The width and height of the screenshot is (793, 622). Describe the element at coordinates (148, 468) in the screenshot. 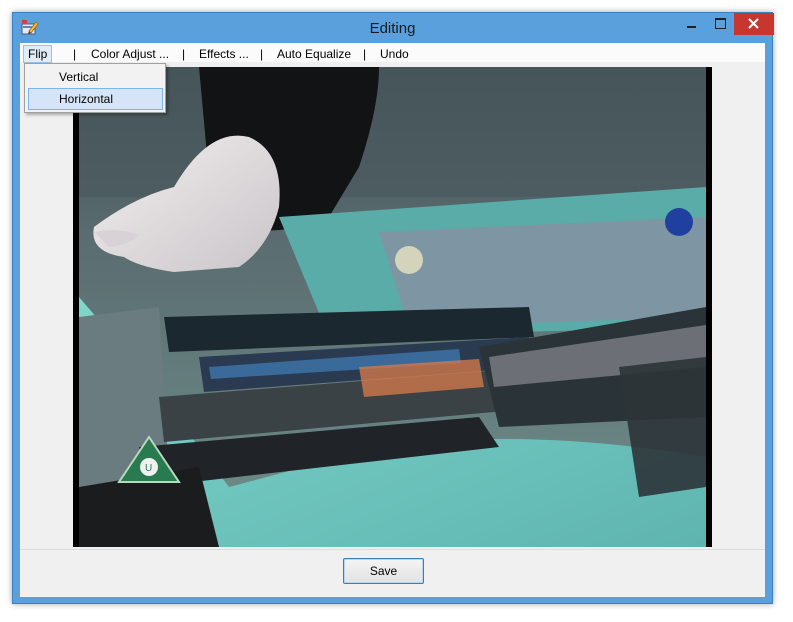

I see `svg-text: U` at that location.